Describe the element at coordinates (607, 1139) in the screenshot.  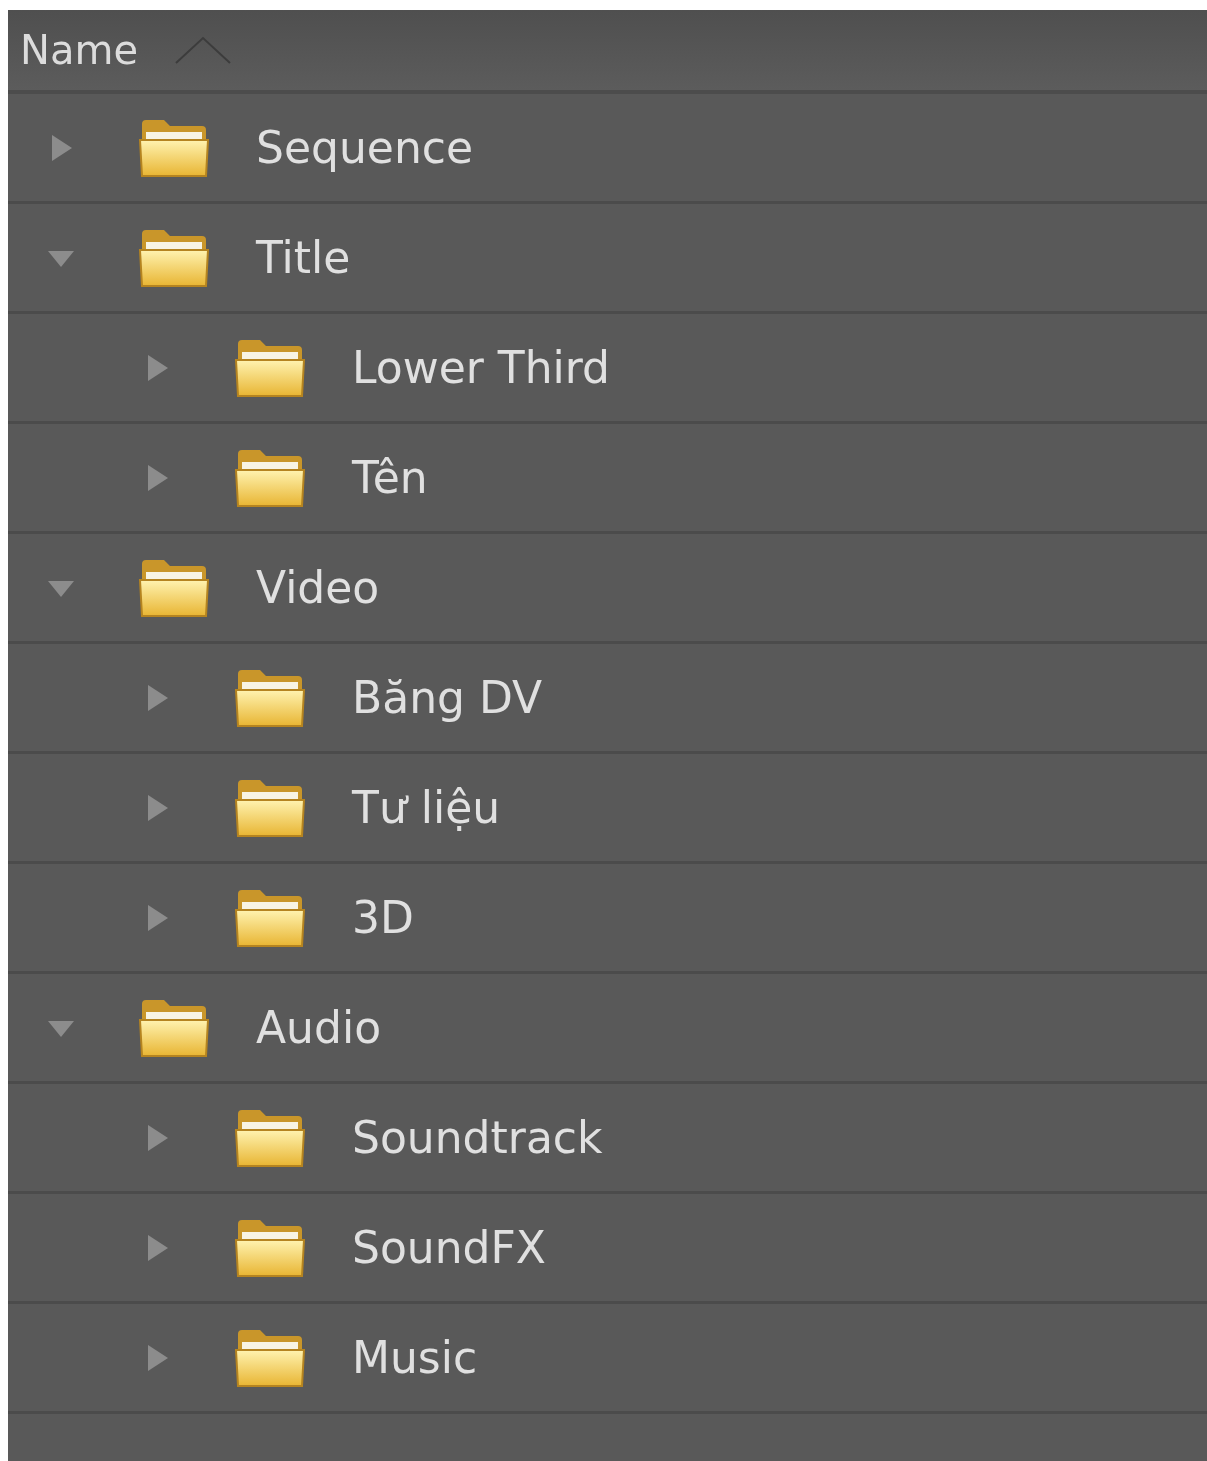
I see `tree-row: Soundtrack` at that location.